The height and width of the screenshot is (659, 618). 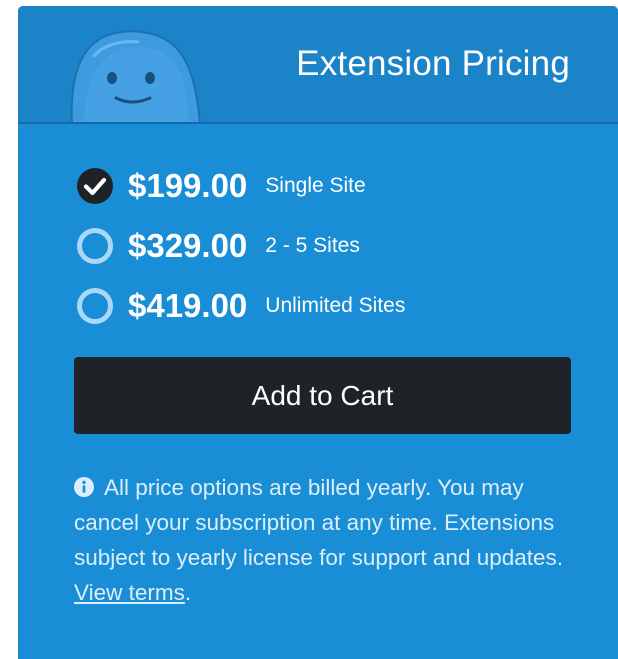 What do you see at coordinates (95, 186) in the screenshot?
I see `check-circle-icon` at bounding box center [95, 186].